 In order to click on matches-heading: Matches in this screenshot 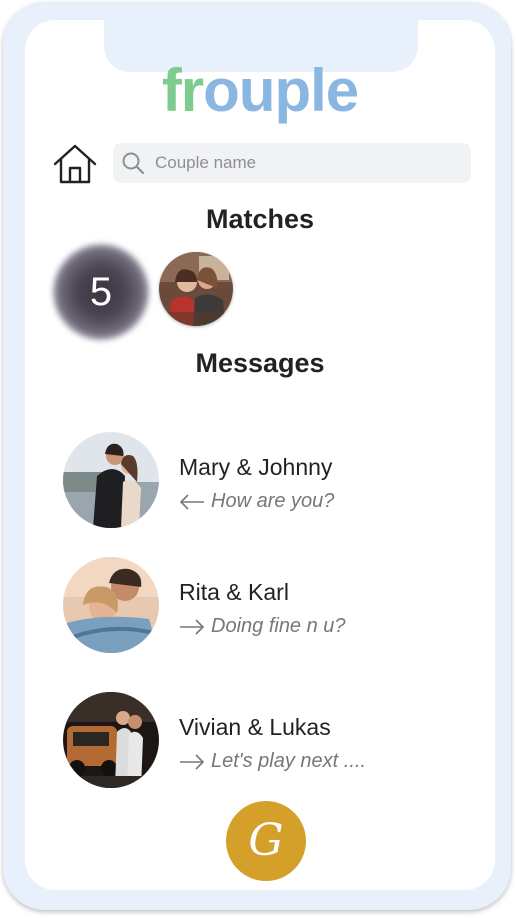, I will do `click(260, 219)`.